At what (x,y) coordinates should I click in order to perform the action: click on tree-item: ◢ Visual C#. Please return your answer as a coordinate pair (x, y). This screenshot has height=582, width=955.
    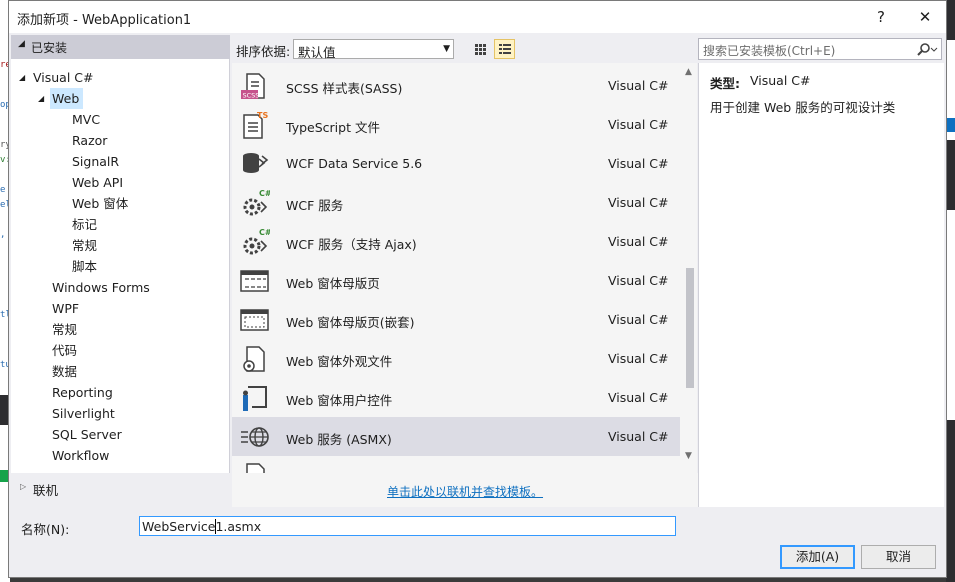
    Looking at the image, I should click on (58, 77).